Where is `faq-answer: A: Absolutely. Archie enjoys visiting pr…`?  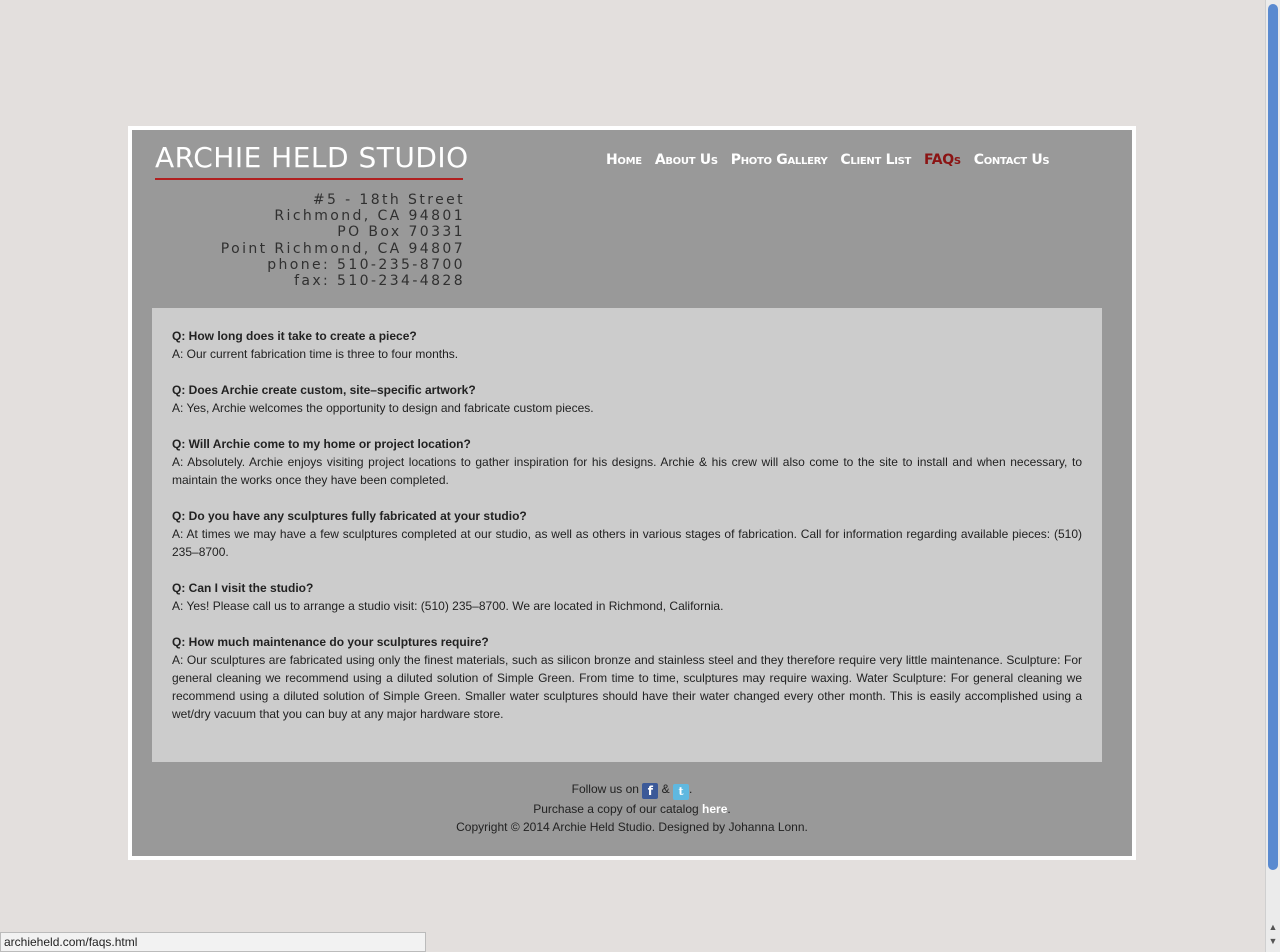
faq-answer: A: Absolutely. Archie enjoys visiting pr… is located at coordinates (627, 471).